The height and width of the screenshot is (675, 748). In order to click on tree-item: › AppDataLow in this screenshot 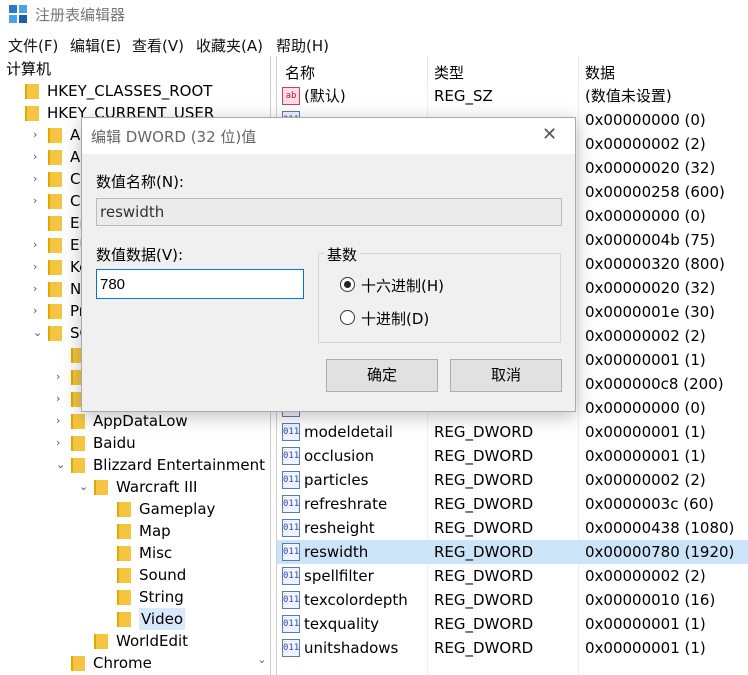, I will do `click(135, 421)`.